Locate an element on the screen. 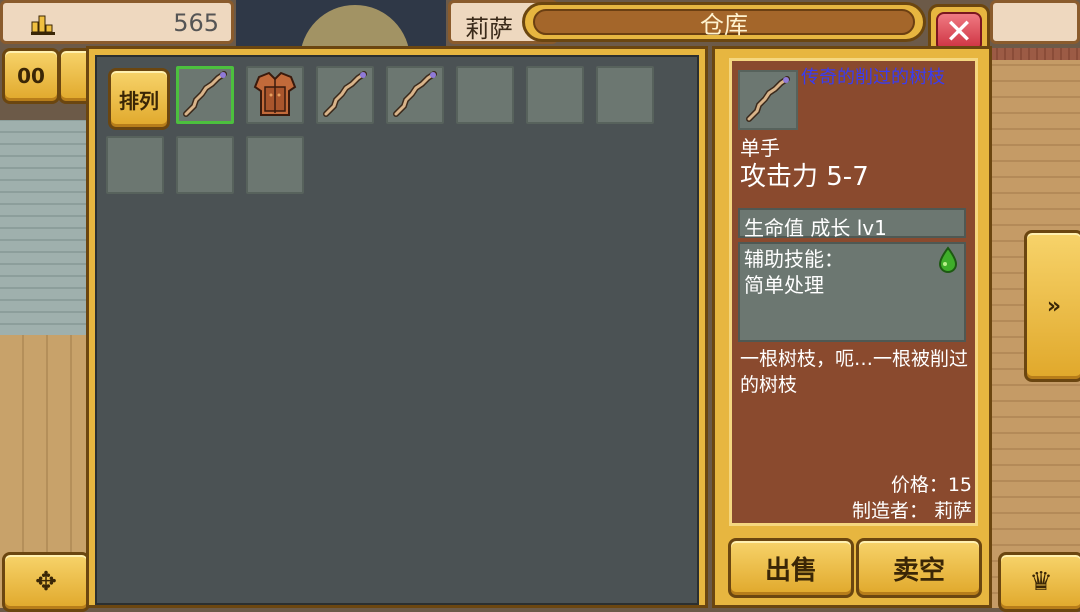  menu-button-glyph: 00 is located at coordinates (31, 76).